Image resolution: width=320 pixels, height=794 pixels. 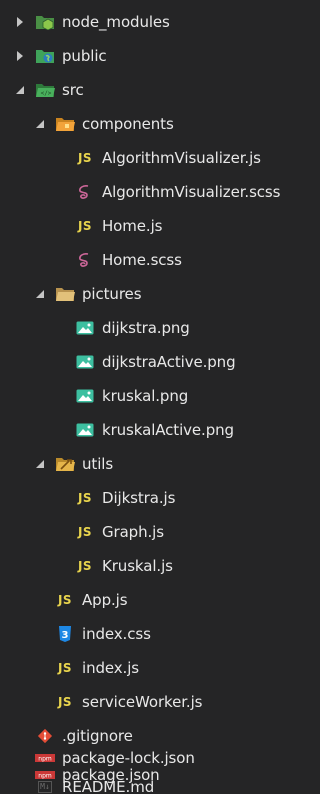 What do you see at coordinates (154, 600) in the screenshot?
I see `file-app-js: JS App.js` at bounding box center [154, 600].